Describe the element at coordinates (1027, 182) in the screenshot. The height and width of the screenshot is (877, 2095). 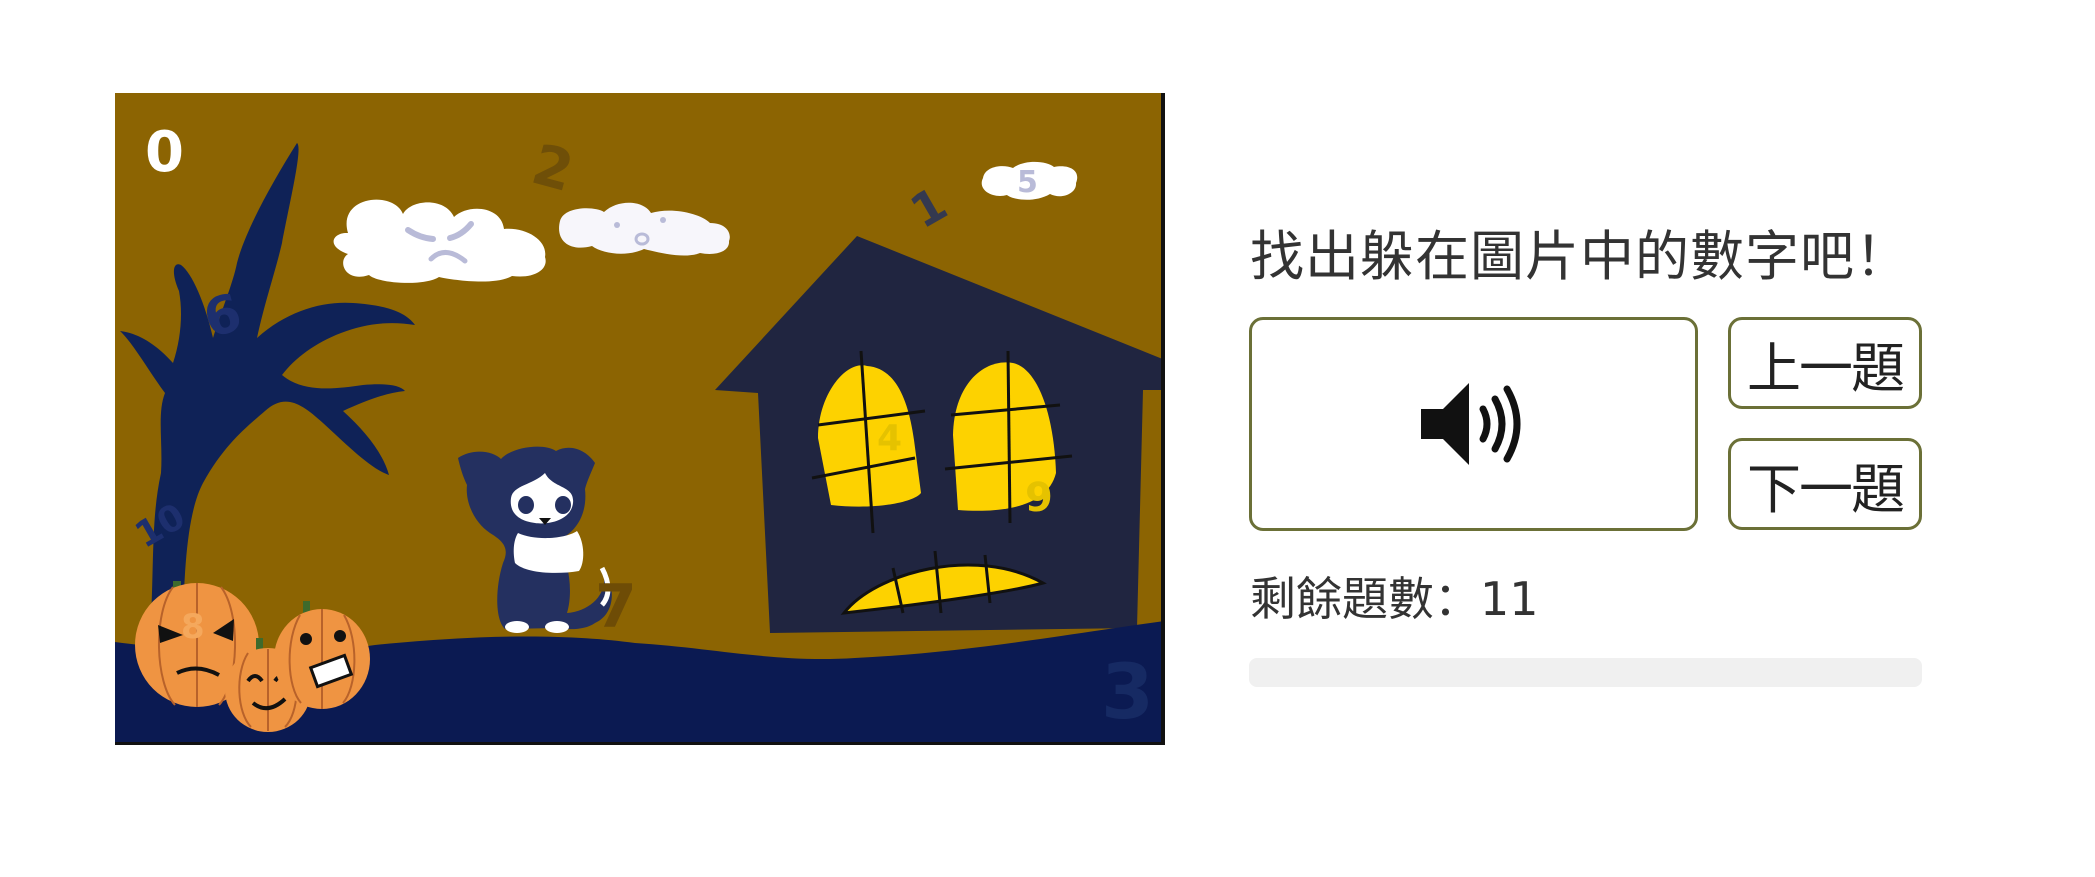
I see `hidden-number: 5` at that location.